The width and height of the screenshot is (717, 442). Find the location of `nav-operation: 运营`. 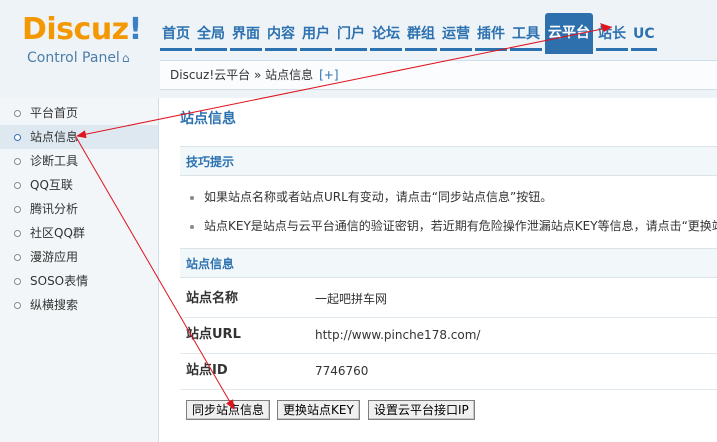

nav-operation: 运营 is located at coordinates (456, 36).